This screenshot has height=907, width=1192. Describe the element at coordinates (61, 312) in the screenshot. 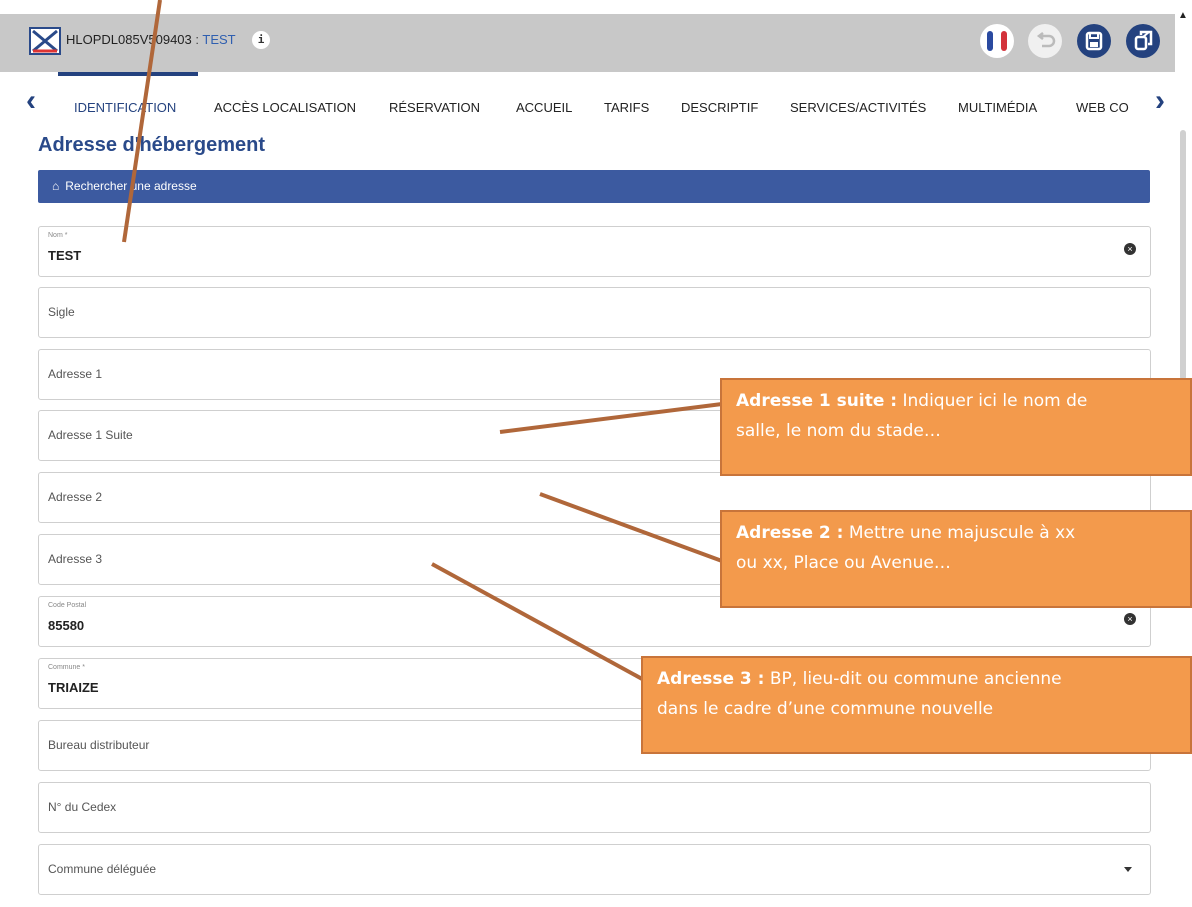

I see `sigle-placeholder: Sigle` at that location.